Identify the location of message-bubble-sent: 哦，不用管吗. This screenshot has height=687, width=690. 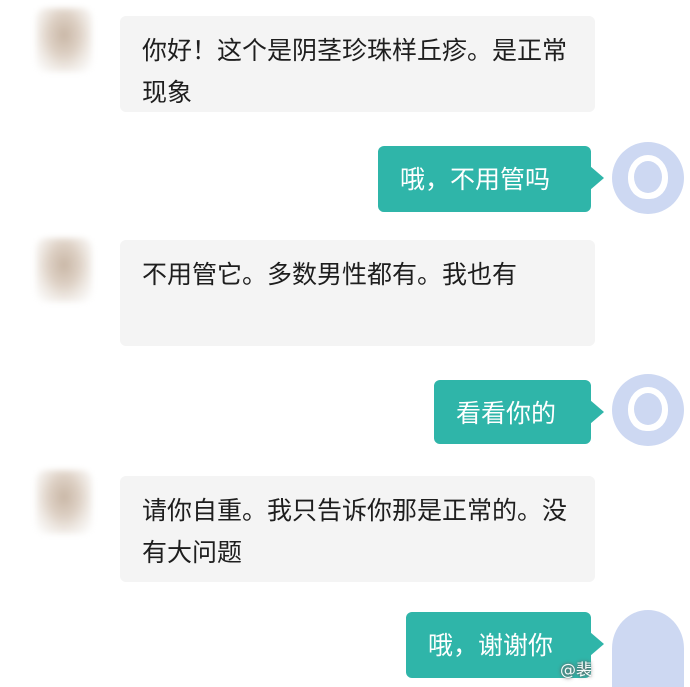
(491, 179).